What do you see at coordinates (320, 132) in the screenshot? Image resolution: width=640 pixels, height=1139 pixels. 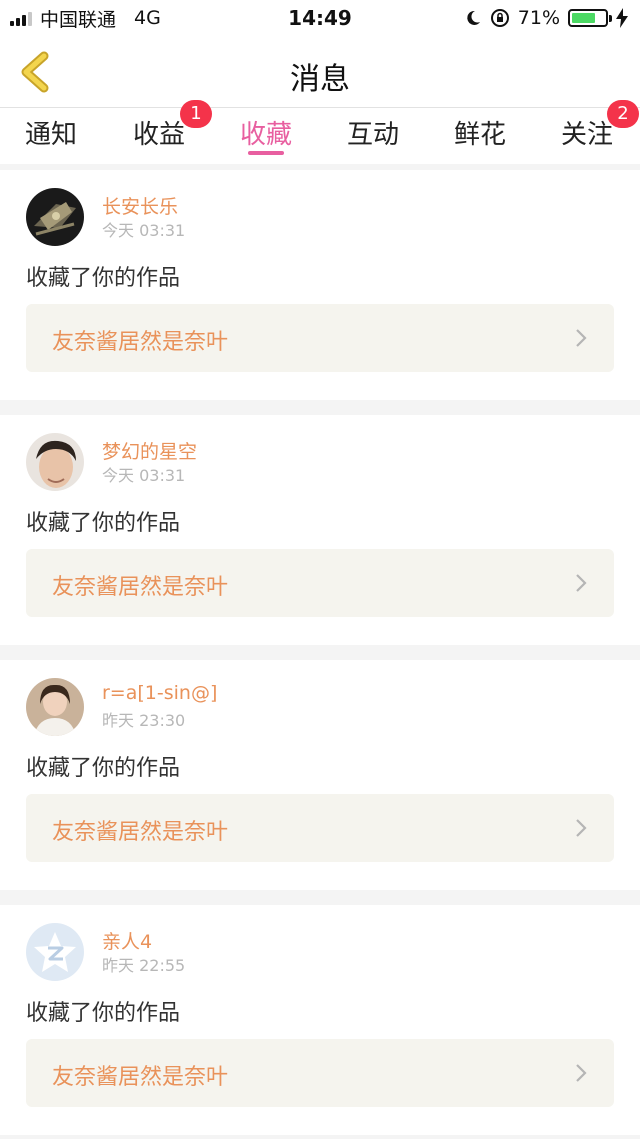 I see `tab-bar: 通知 收益 1 收藏 互动 鲜花 关注 2` at bounding box center [320, 132].